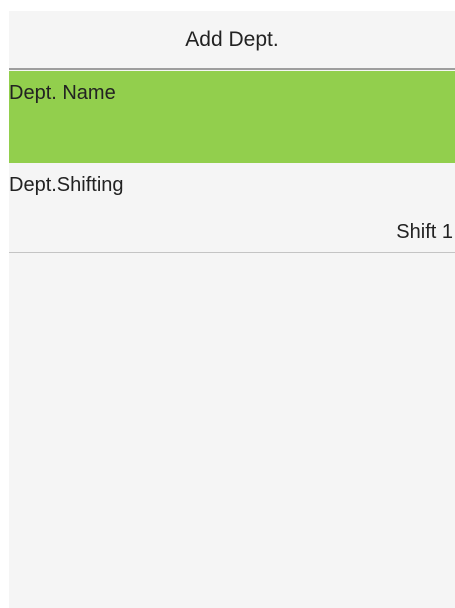  Describe the element at coordinates (62, 93) in the screenshot. I see `dept-name-label: Dept. Name` at that location.